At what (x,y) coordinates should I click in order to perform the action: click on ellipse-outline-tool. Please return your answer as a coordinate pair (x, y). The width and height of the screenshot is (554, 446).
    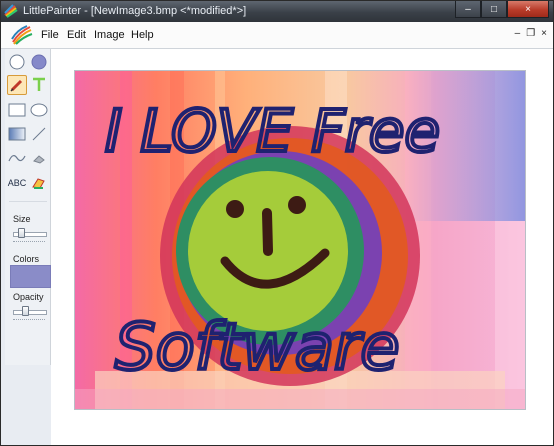
    Looking at the image, I should click on (17, 62).